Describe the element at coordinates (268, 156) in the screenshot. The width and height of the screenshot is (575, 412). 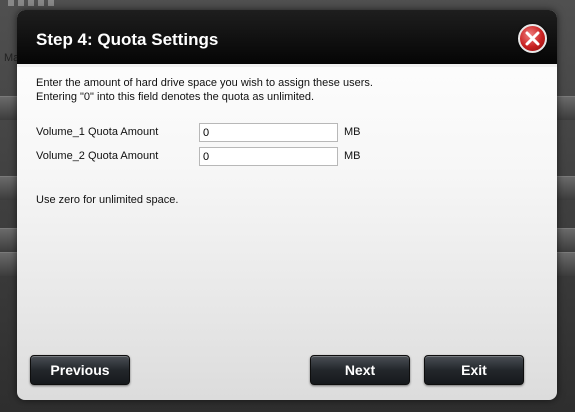
I see `volume-2-quota-input` at that location.